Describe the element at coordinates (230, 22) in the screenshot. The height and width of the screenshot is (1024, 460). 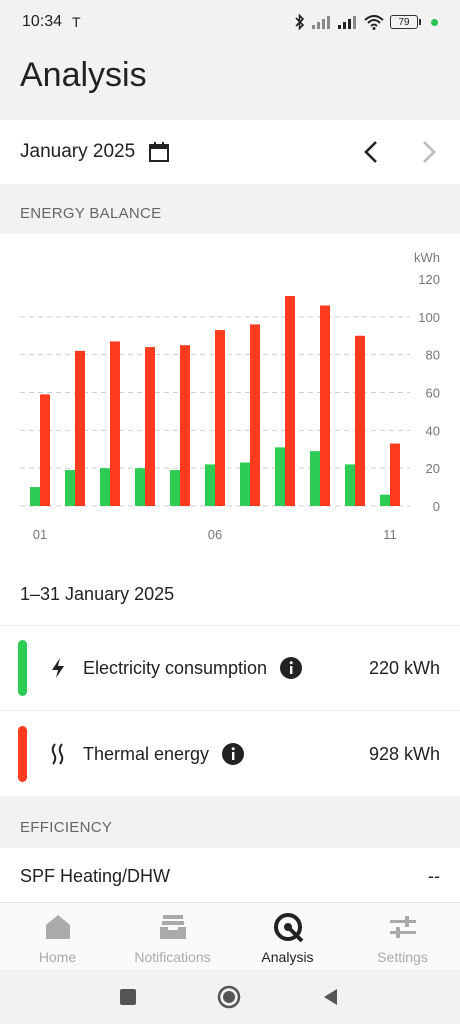
I see `status-bar: 10:34 T 79` at that location.